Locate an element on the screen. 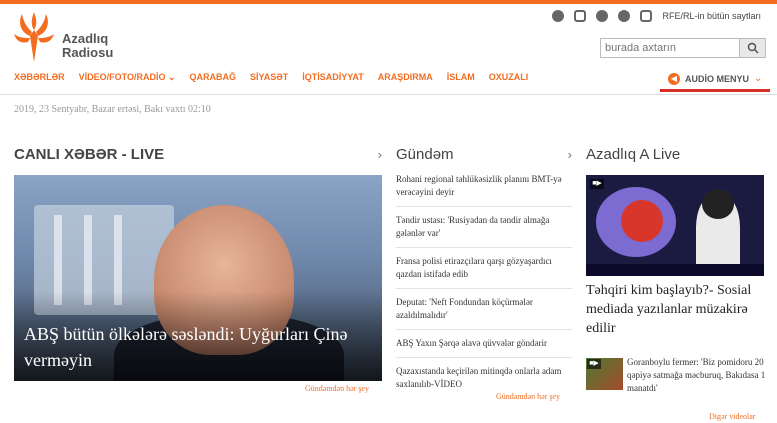  search-form is located at coordinates (683, 48).